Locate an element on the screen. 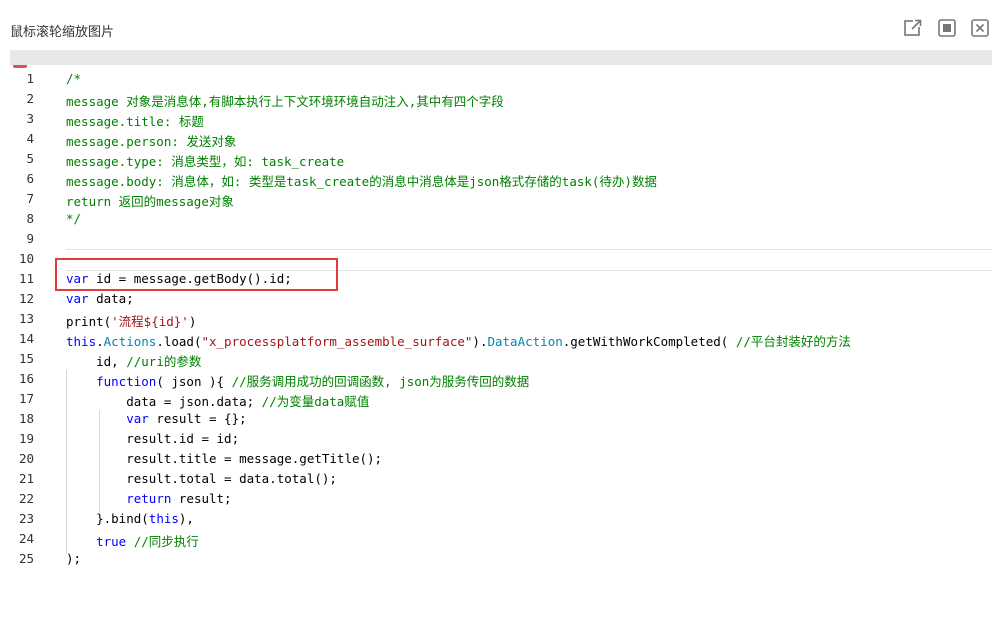 The height and width of the screenshot is (639, 992). code-token: function is located at coordinates (126, 381).